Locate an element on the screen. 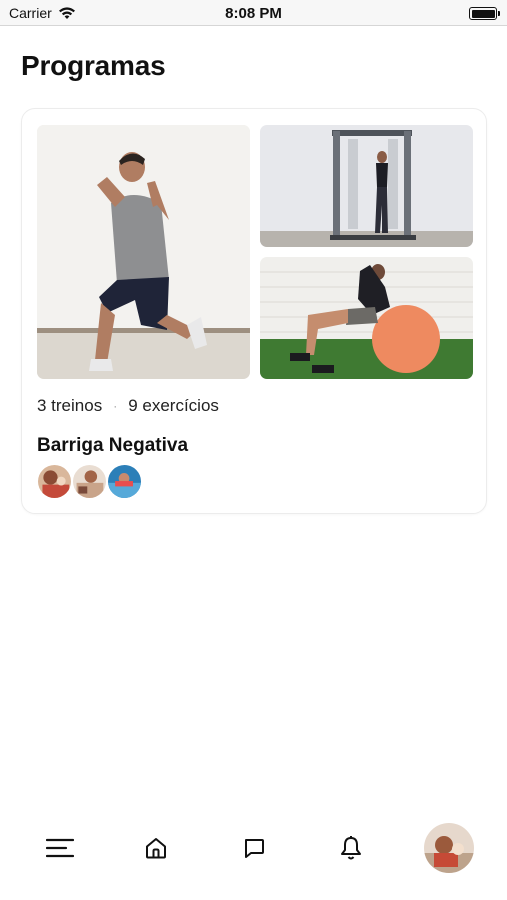  workout-count: 3 treinos is located at coordinates (70, 405).